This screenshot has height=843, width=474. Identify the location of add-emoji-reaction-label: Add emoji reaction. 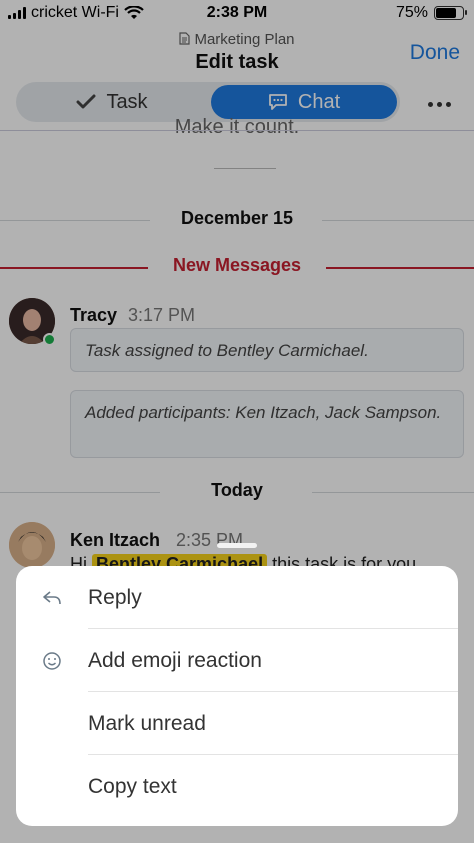
(175, 660).